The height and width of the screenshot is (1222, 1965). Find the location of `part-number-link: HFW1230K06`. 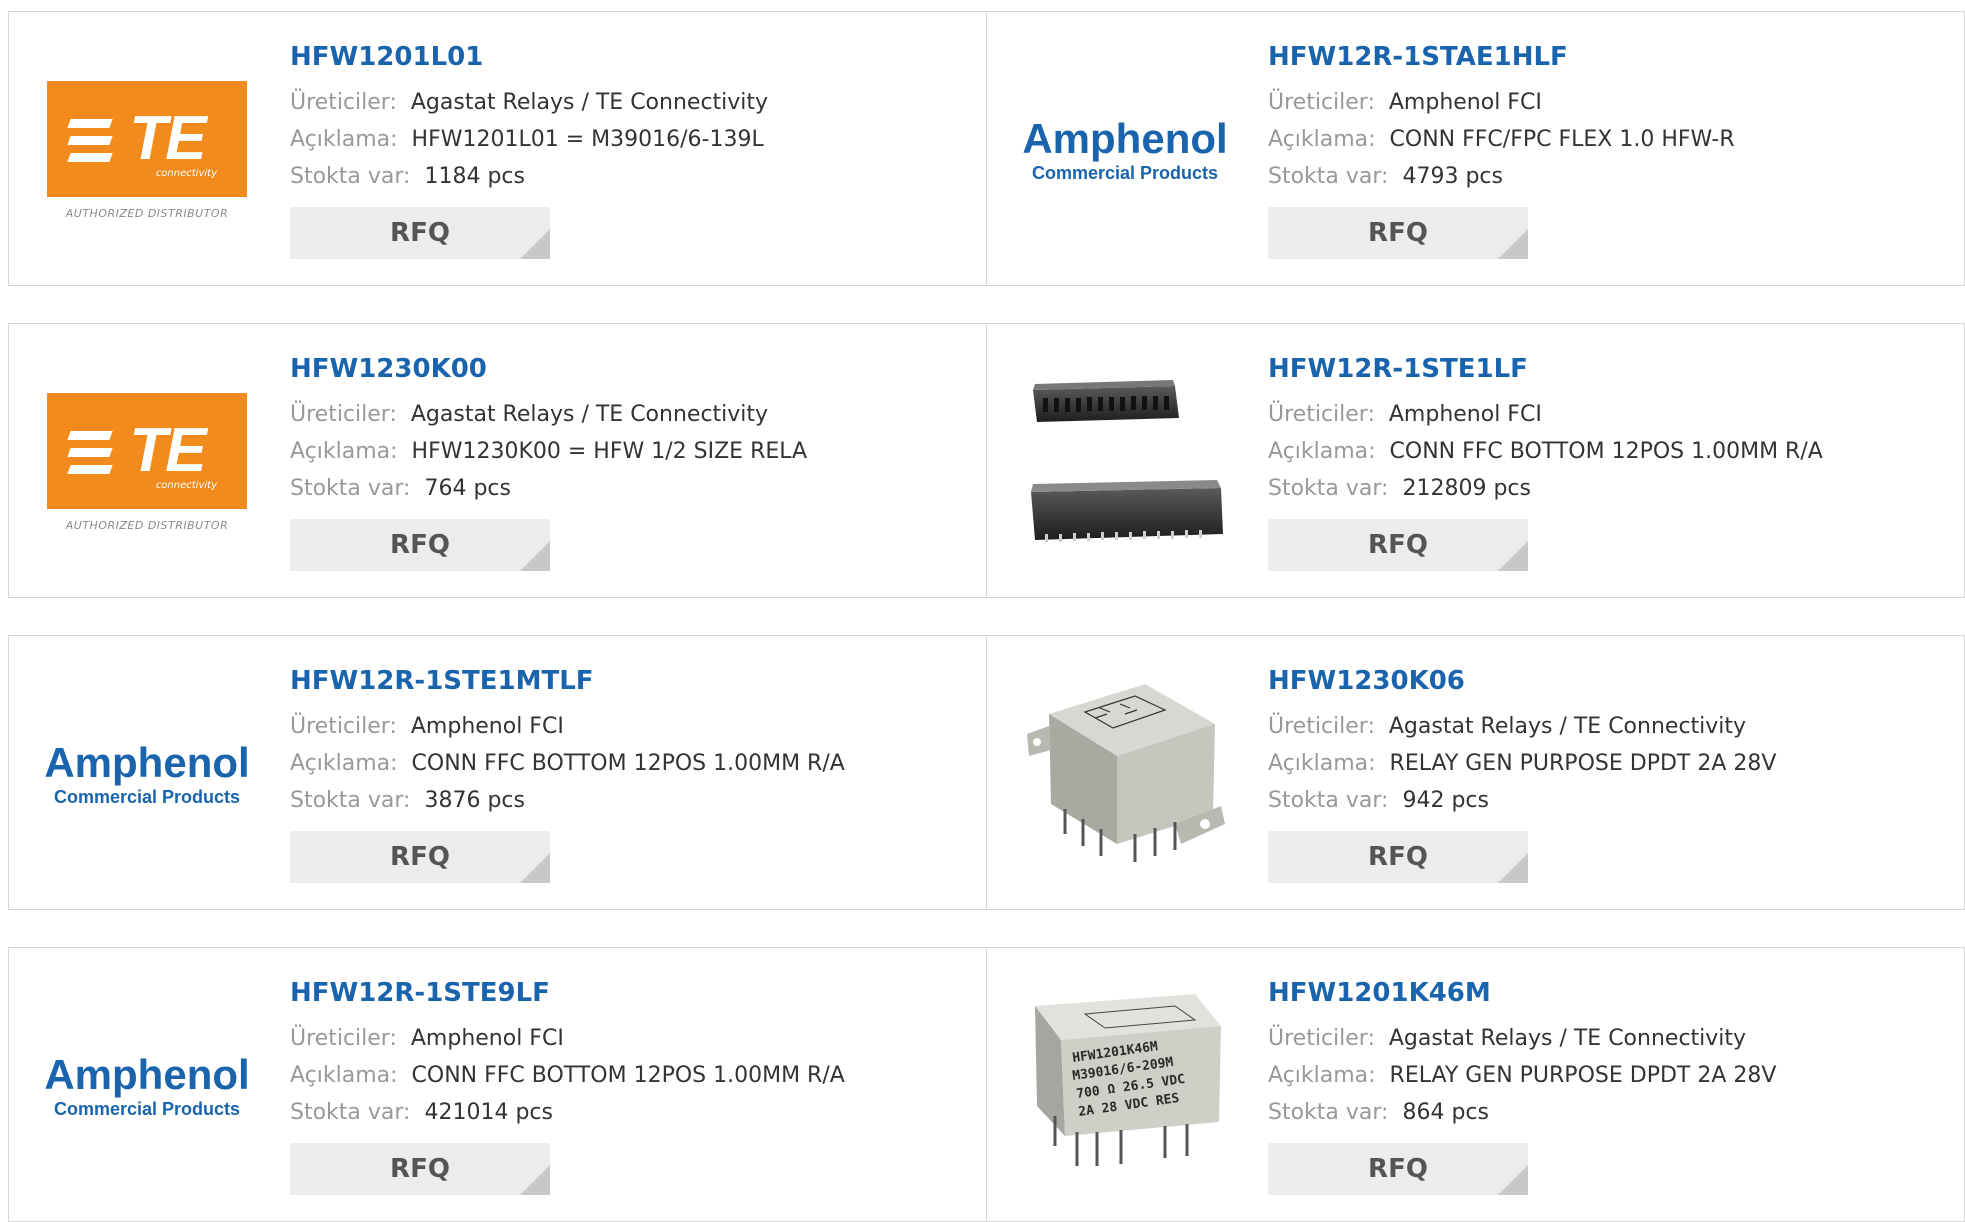

part-number-link: HFW1230K06 is located at coordinates (1606, 681).